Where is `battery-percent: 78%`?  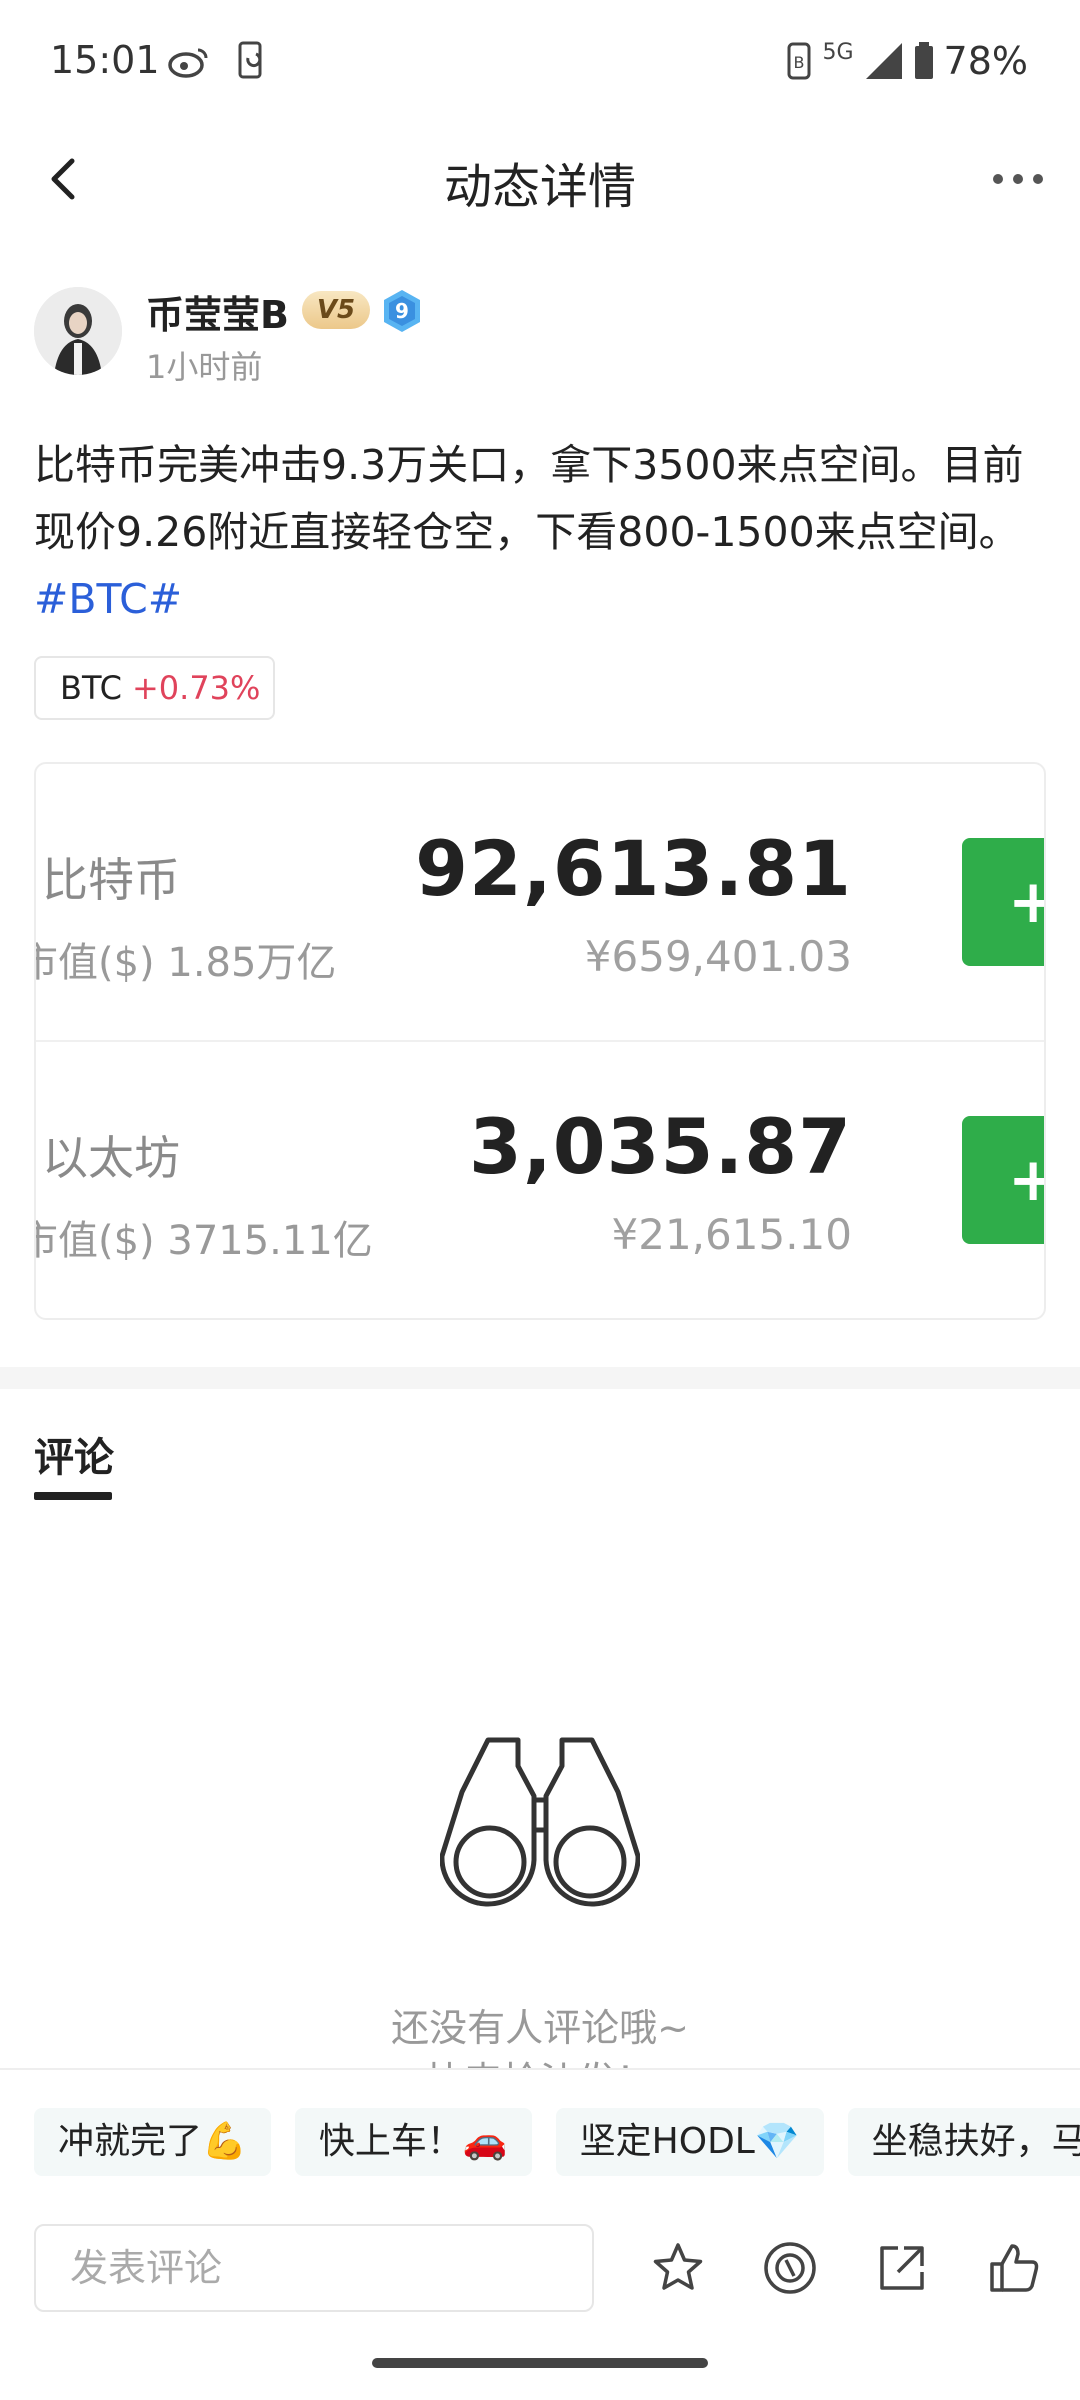 battery-percent: 78% is located at coordinates (985, 61).